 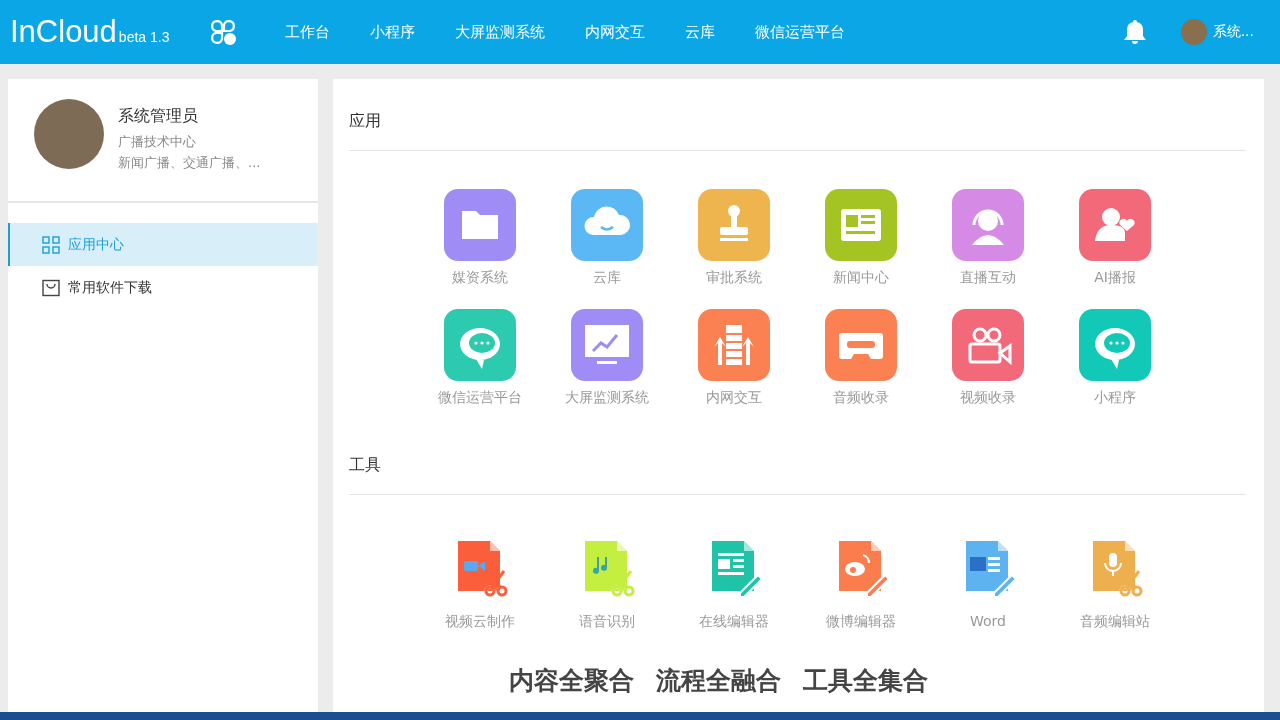 I want to click on nav-link: 大屏监测系统, so click(x=500, y=32).